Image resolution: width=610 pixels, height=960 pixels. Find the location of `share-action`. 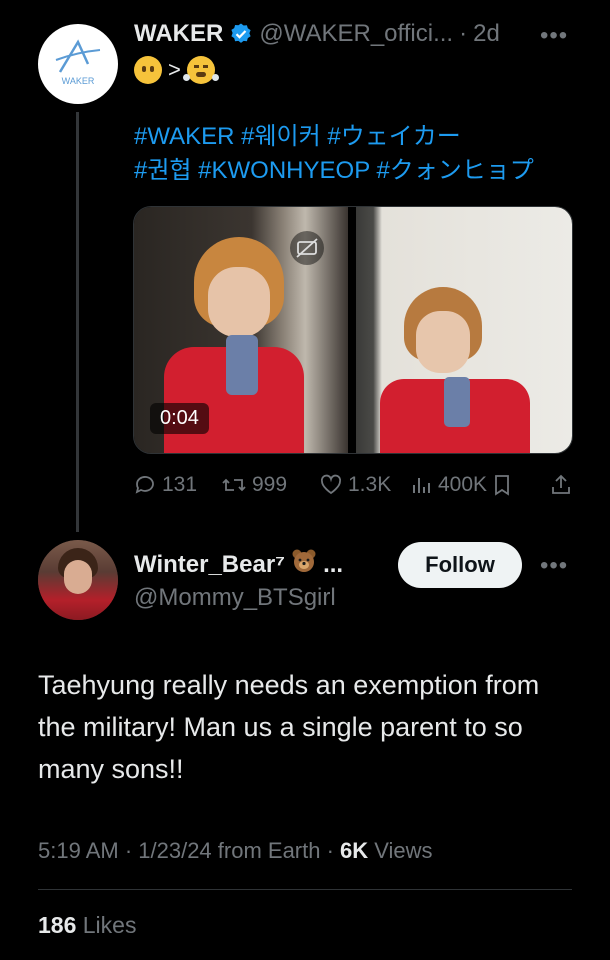

share-action is located at coordinates (561, 485).